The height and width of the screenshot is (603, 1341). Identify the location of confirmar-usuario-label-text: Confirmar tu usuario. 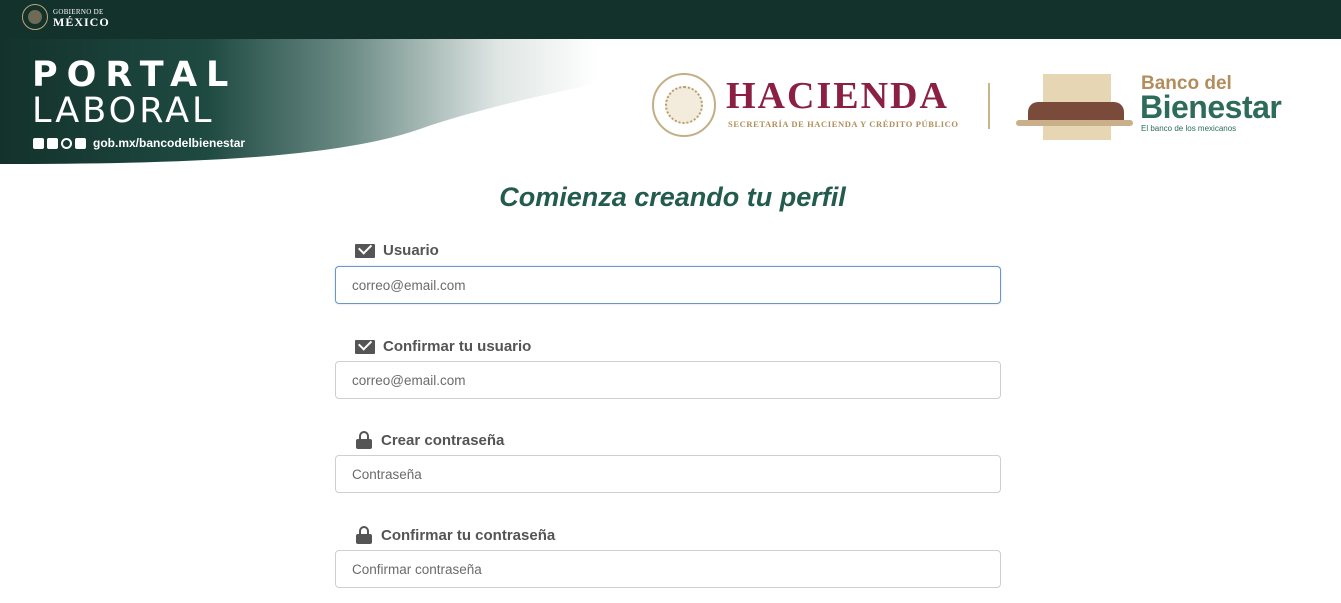
(457, 346).